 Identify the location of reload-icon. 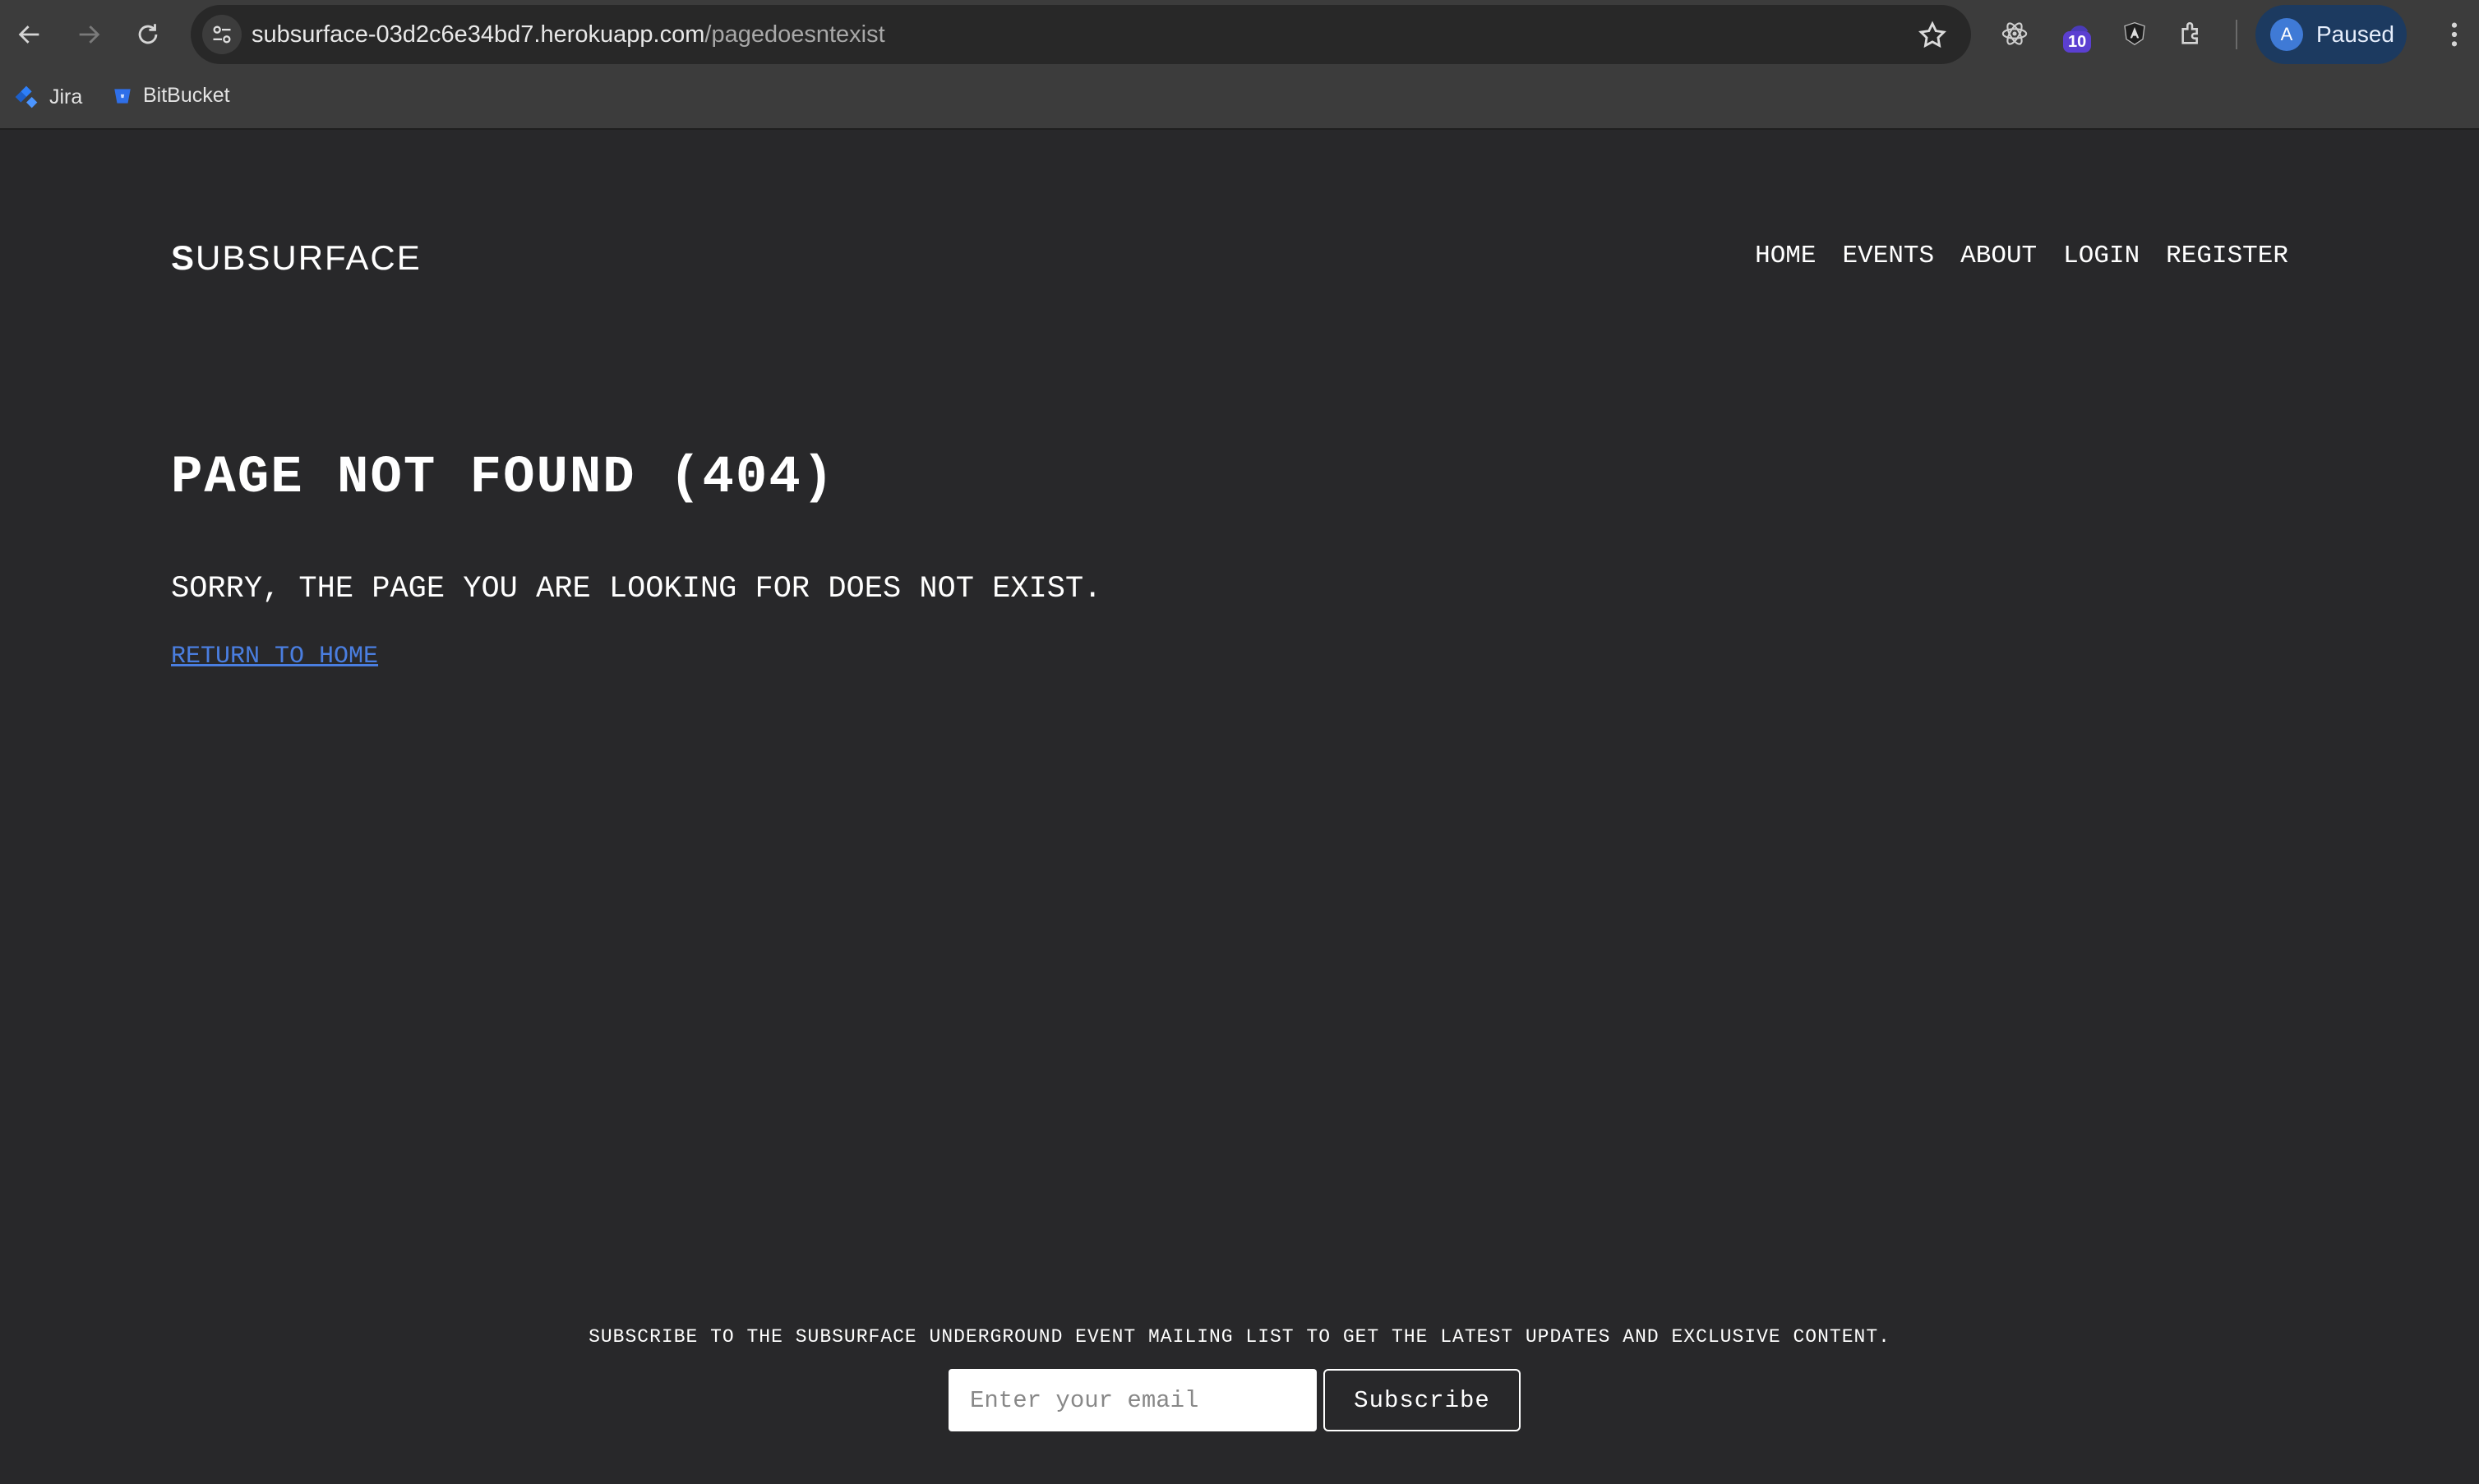
(148, 34).